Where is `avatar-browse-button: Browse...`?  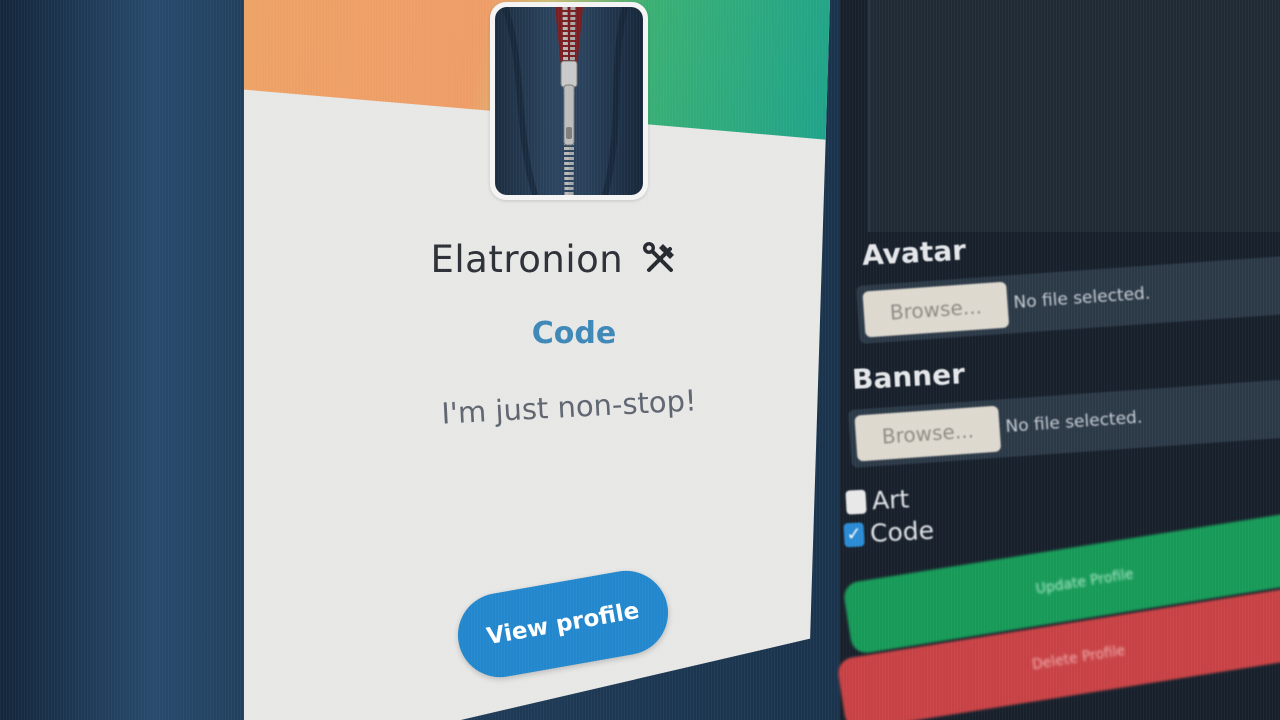
avatar-browse-button: Browse... is located at coordinates (936, 309).